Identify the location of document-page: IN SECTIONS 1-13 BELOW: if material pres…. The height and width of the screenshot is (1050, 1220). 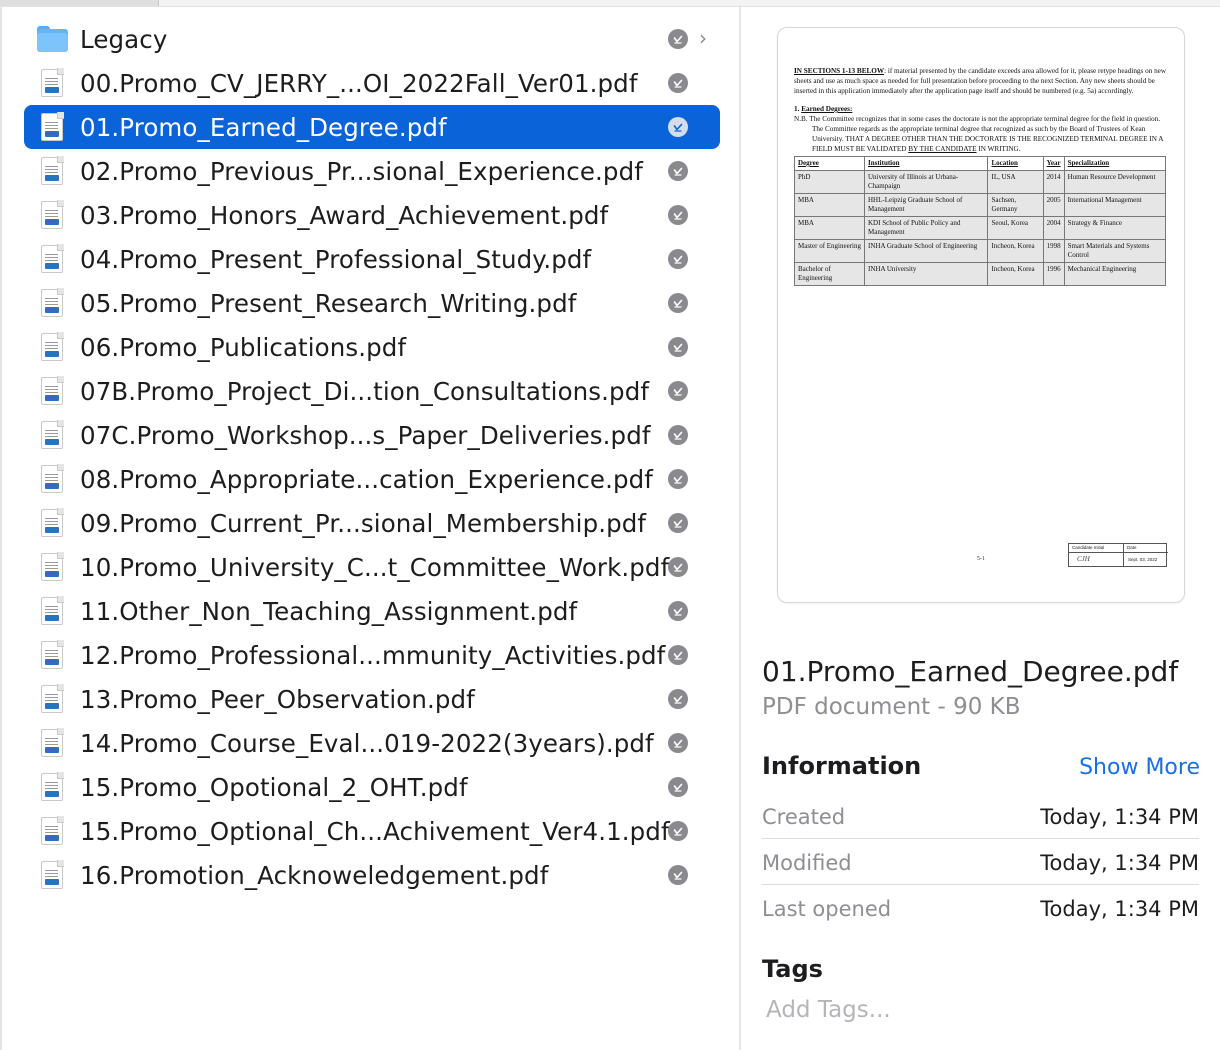
(982, 176).